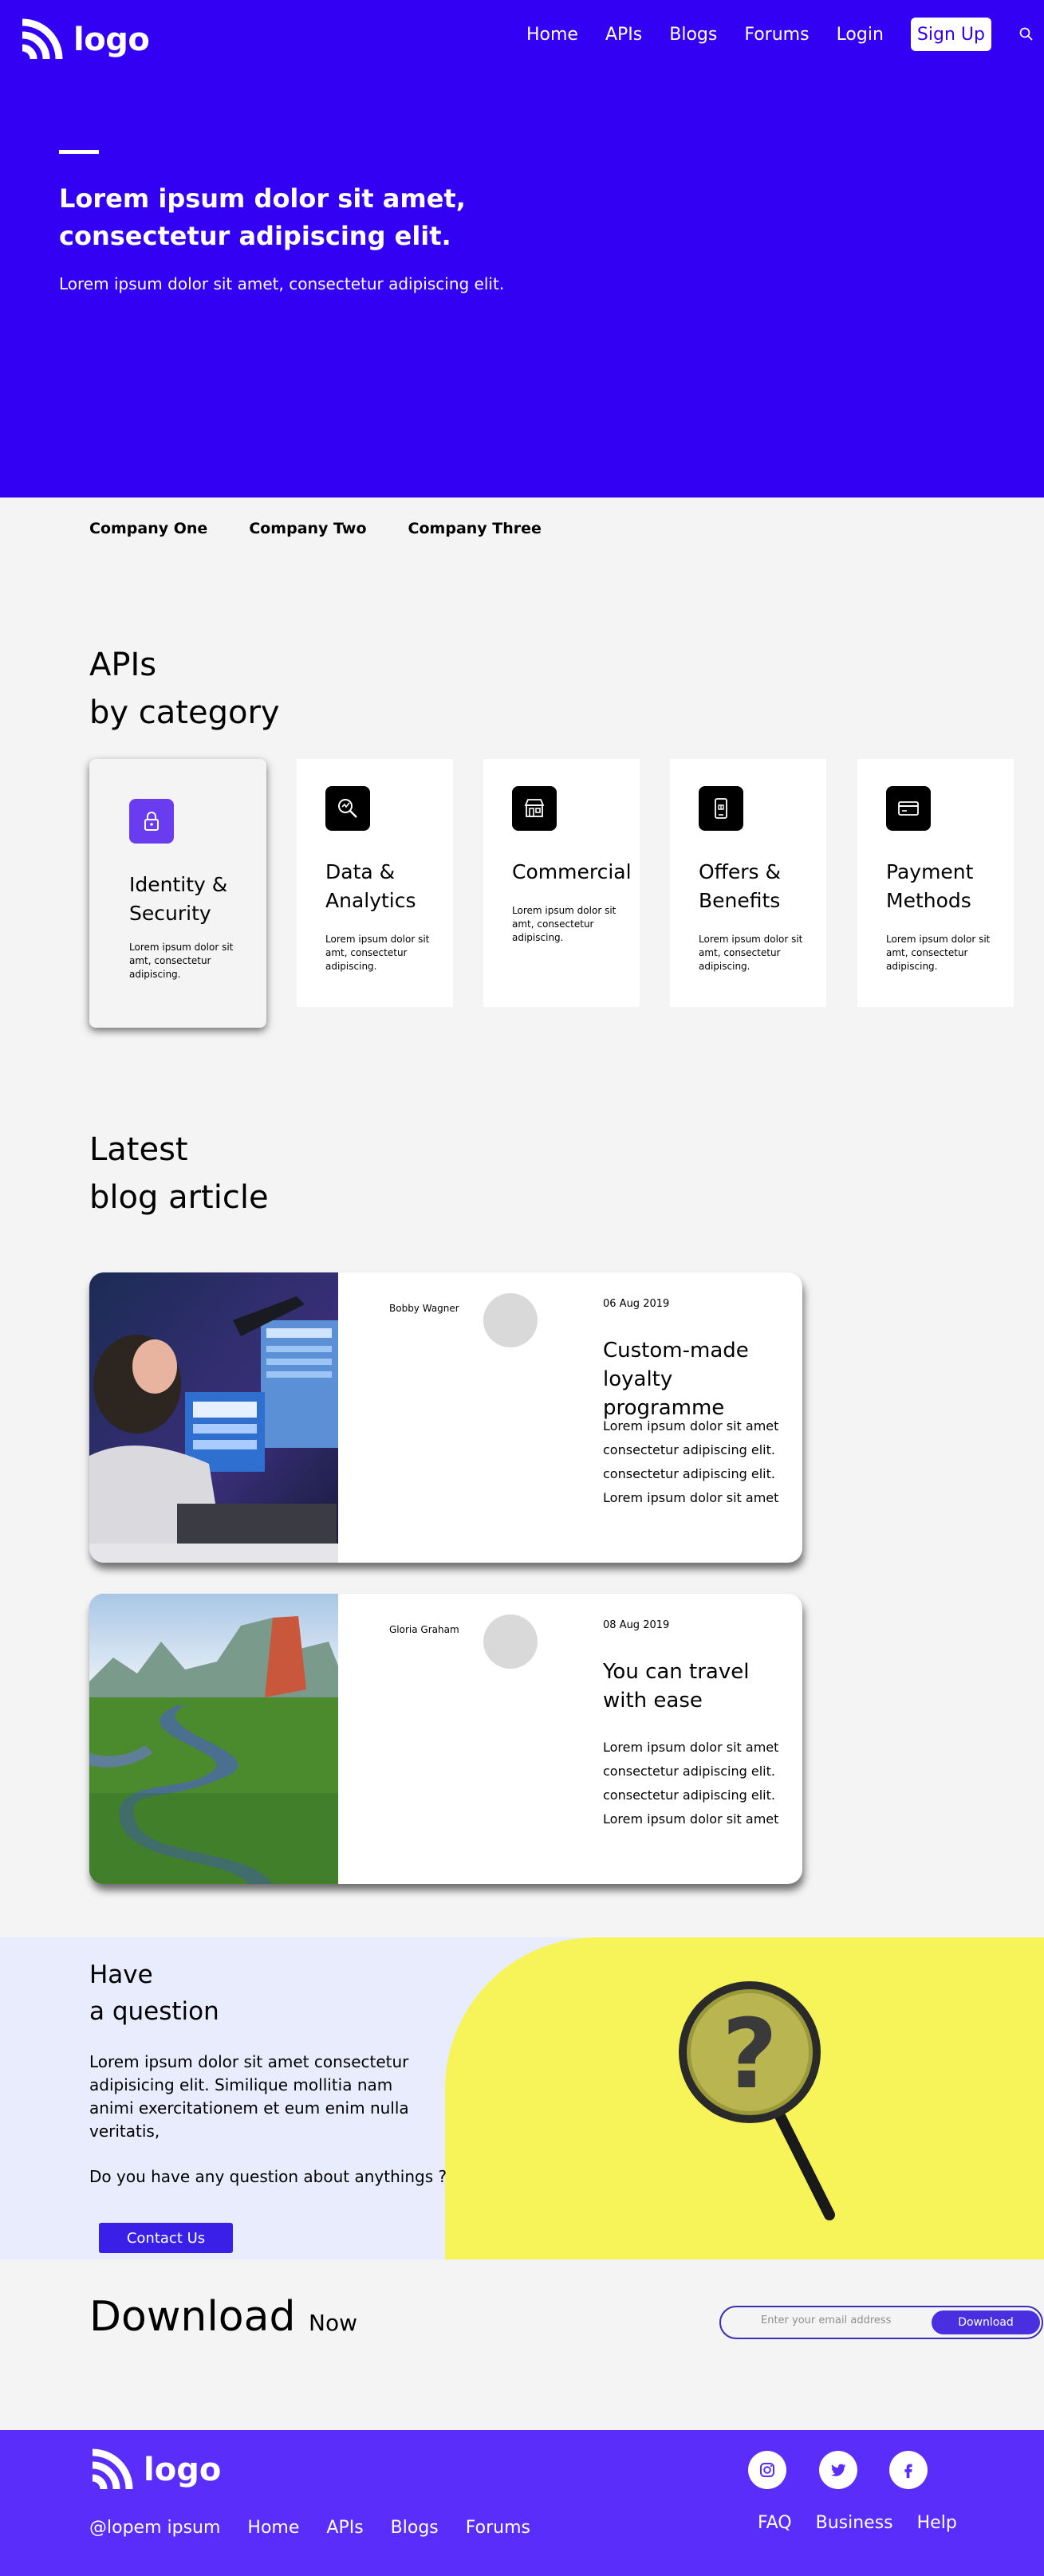 This screenshot has height=2576, width=1044. What do you see at coordinates (79, 152) in the screenshot?
I see `hero-accent-line` at bounding box center [79, 152].